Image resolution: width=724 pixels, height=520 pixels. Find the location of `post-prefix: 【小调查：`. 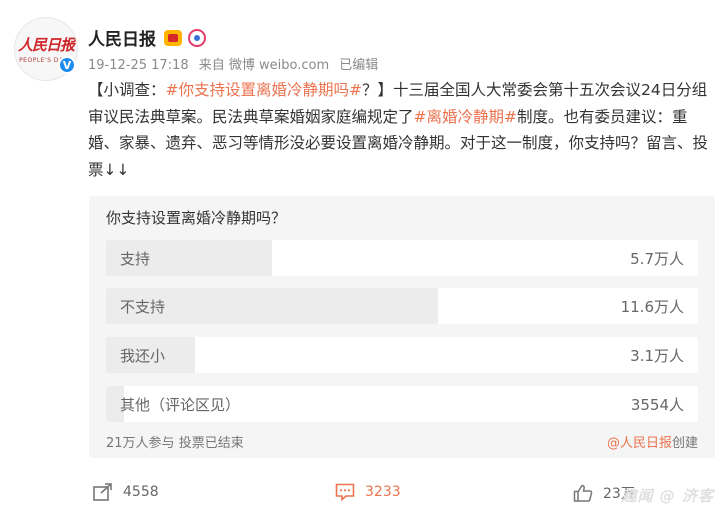

post-prefix: 【小调查： is located at coordinates (127, 90).